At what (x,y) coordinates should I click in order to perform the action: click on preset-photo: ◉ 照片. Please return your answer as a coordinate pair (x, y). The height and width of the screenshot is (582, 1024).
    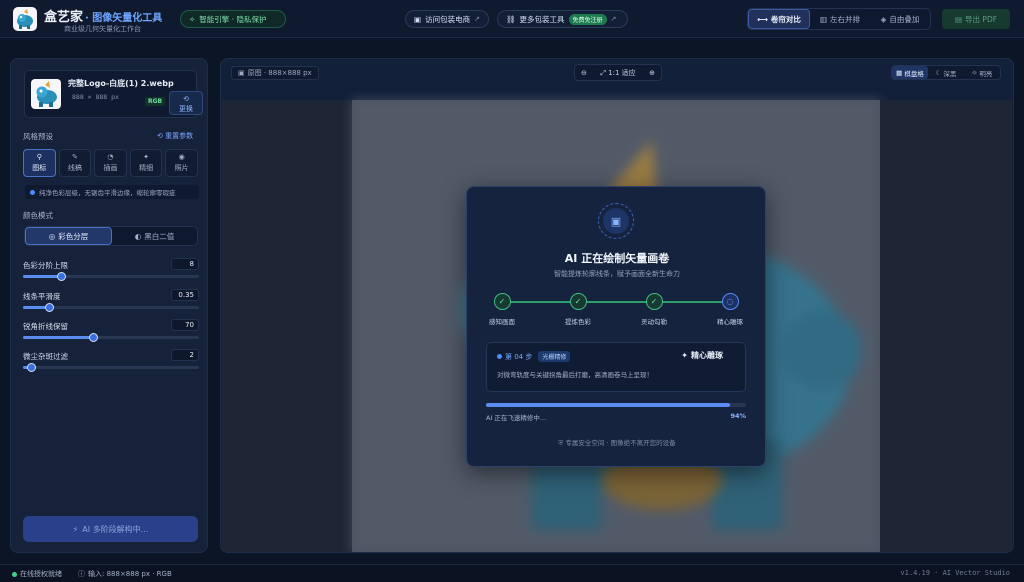
    Looking at the image, I should click on (181, 163).